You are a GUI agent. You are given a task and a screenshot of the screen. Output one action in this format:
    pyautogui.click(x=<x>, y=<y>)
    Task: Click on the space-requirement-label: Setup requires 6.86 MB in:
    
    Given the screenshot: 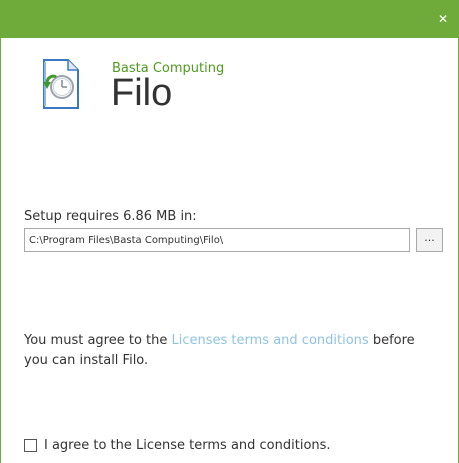 What is the action you would take?
    pyautogui.click(x=110, y=216)
    